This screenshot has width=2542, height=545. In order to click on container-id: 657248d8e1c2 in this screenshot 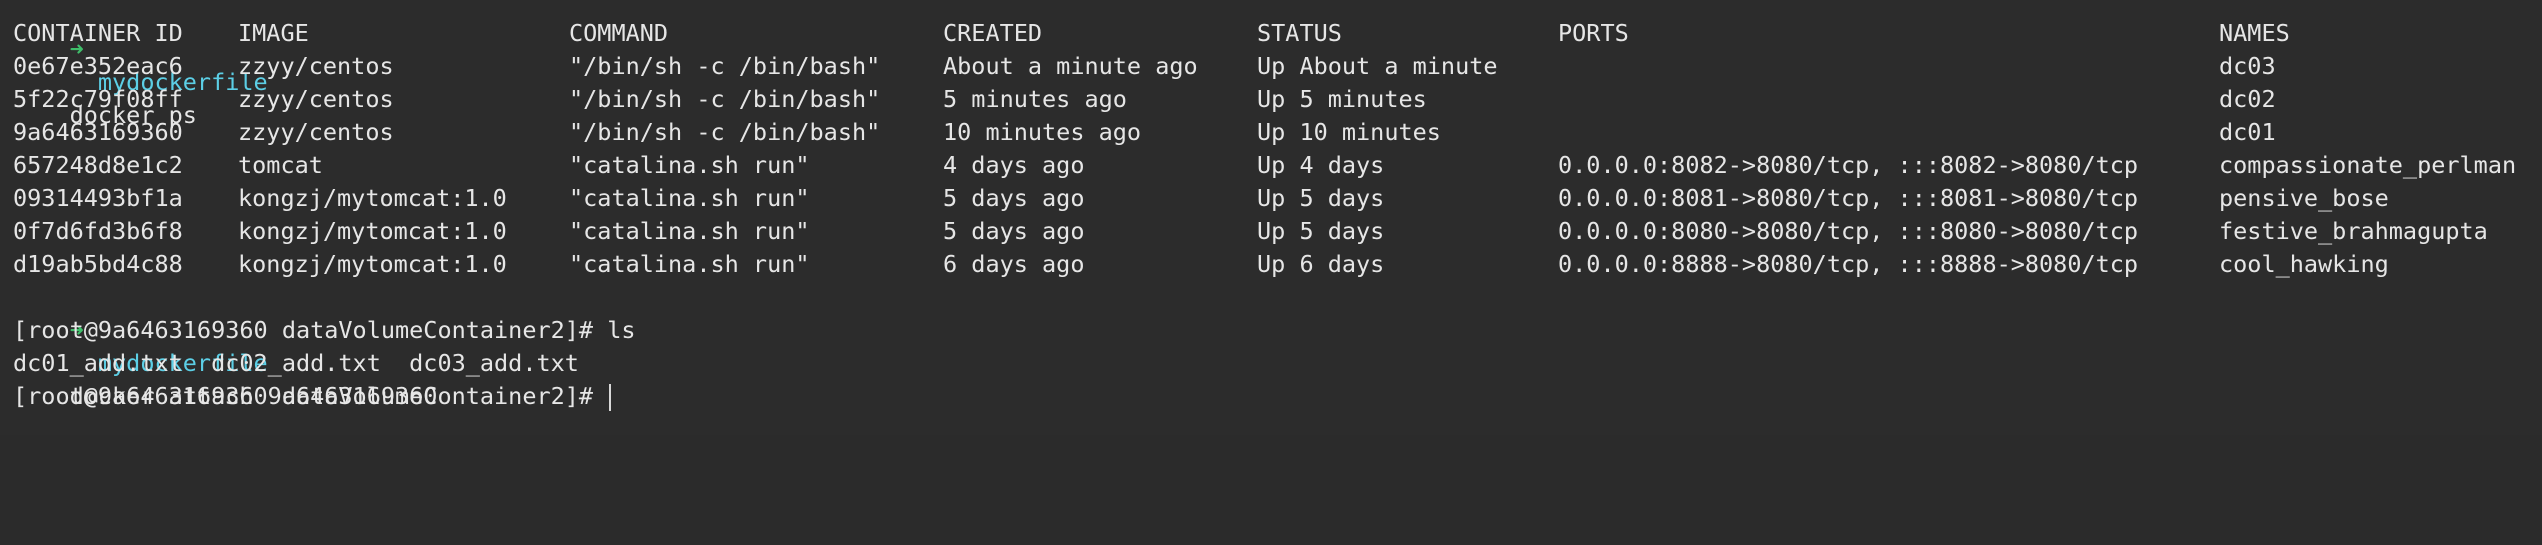, I will do `click(98, 165)`.